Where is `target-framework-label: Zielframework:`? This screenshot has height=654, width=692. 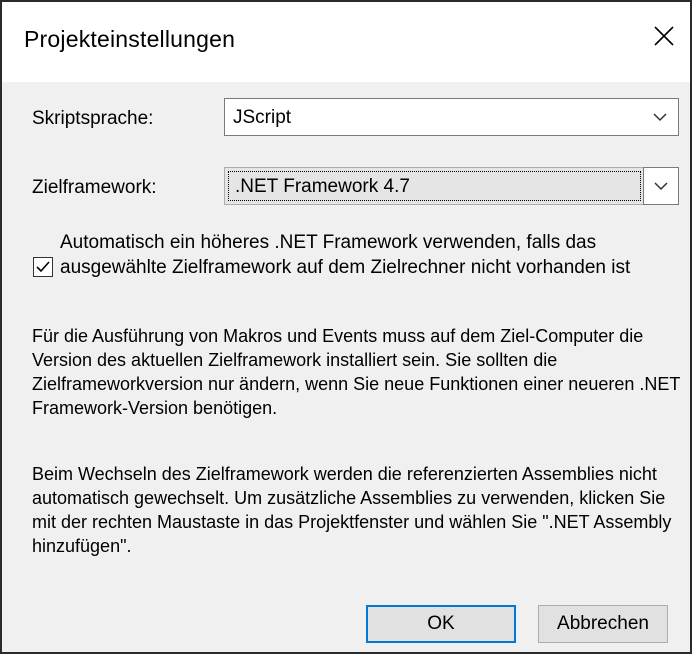 target-framework-label: Zielframework: is located at coordinates (94, 187).